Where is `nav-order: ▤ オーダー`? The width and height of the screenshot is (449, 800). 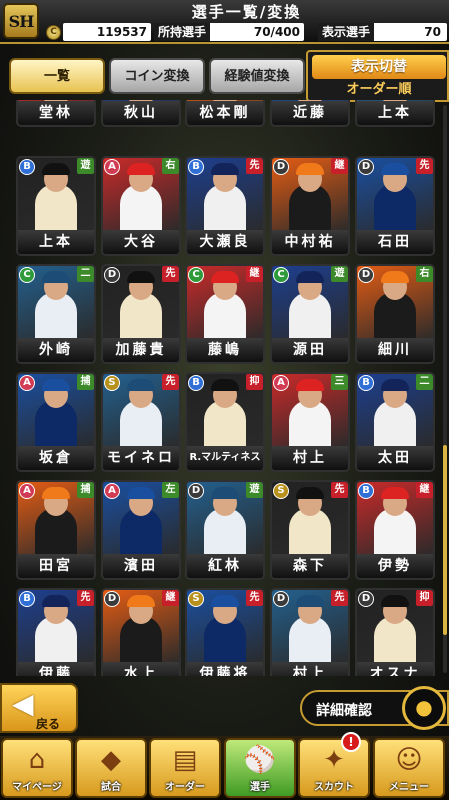
nav-order: ▤ オーダー is located at coordinates (185, 768).